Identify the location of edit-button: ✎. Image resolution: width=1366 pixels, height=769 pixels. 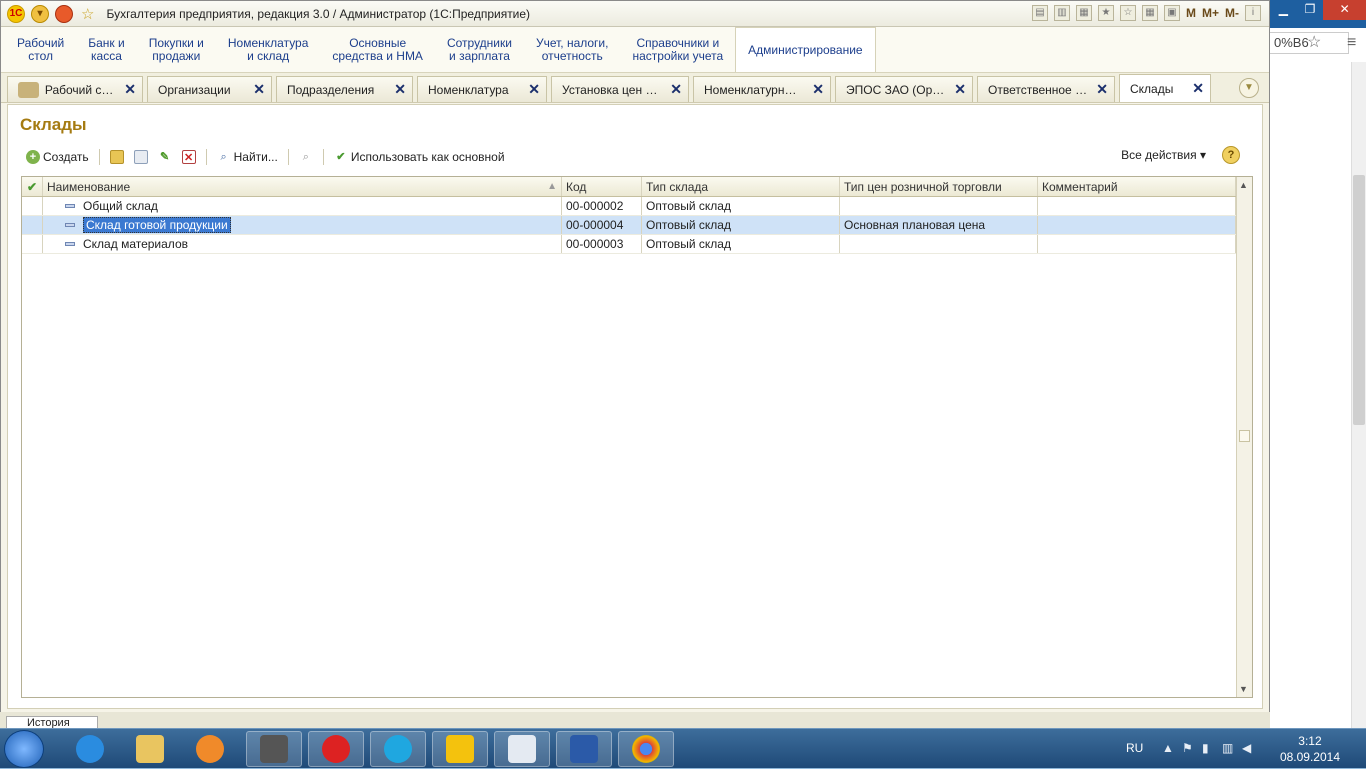
(165, 157).